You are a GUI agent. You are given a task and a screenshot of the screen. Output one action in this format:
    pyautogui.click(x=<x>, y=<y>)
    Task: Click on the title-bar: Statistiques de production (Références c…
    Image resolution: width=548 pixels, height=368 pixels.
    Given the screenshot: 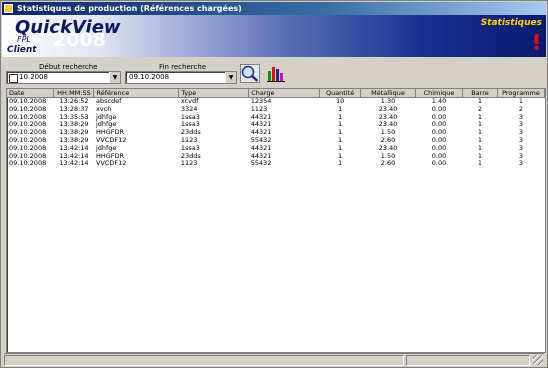 What is the action you would take?
    pyautogui.click(x=274, y=8)
    